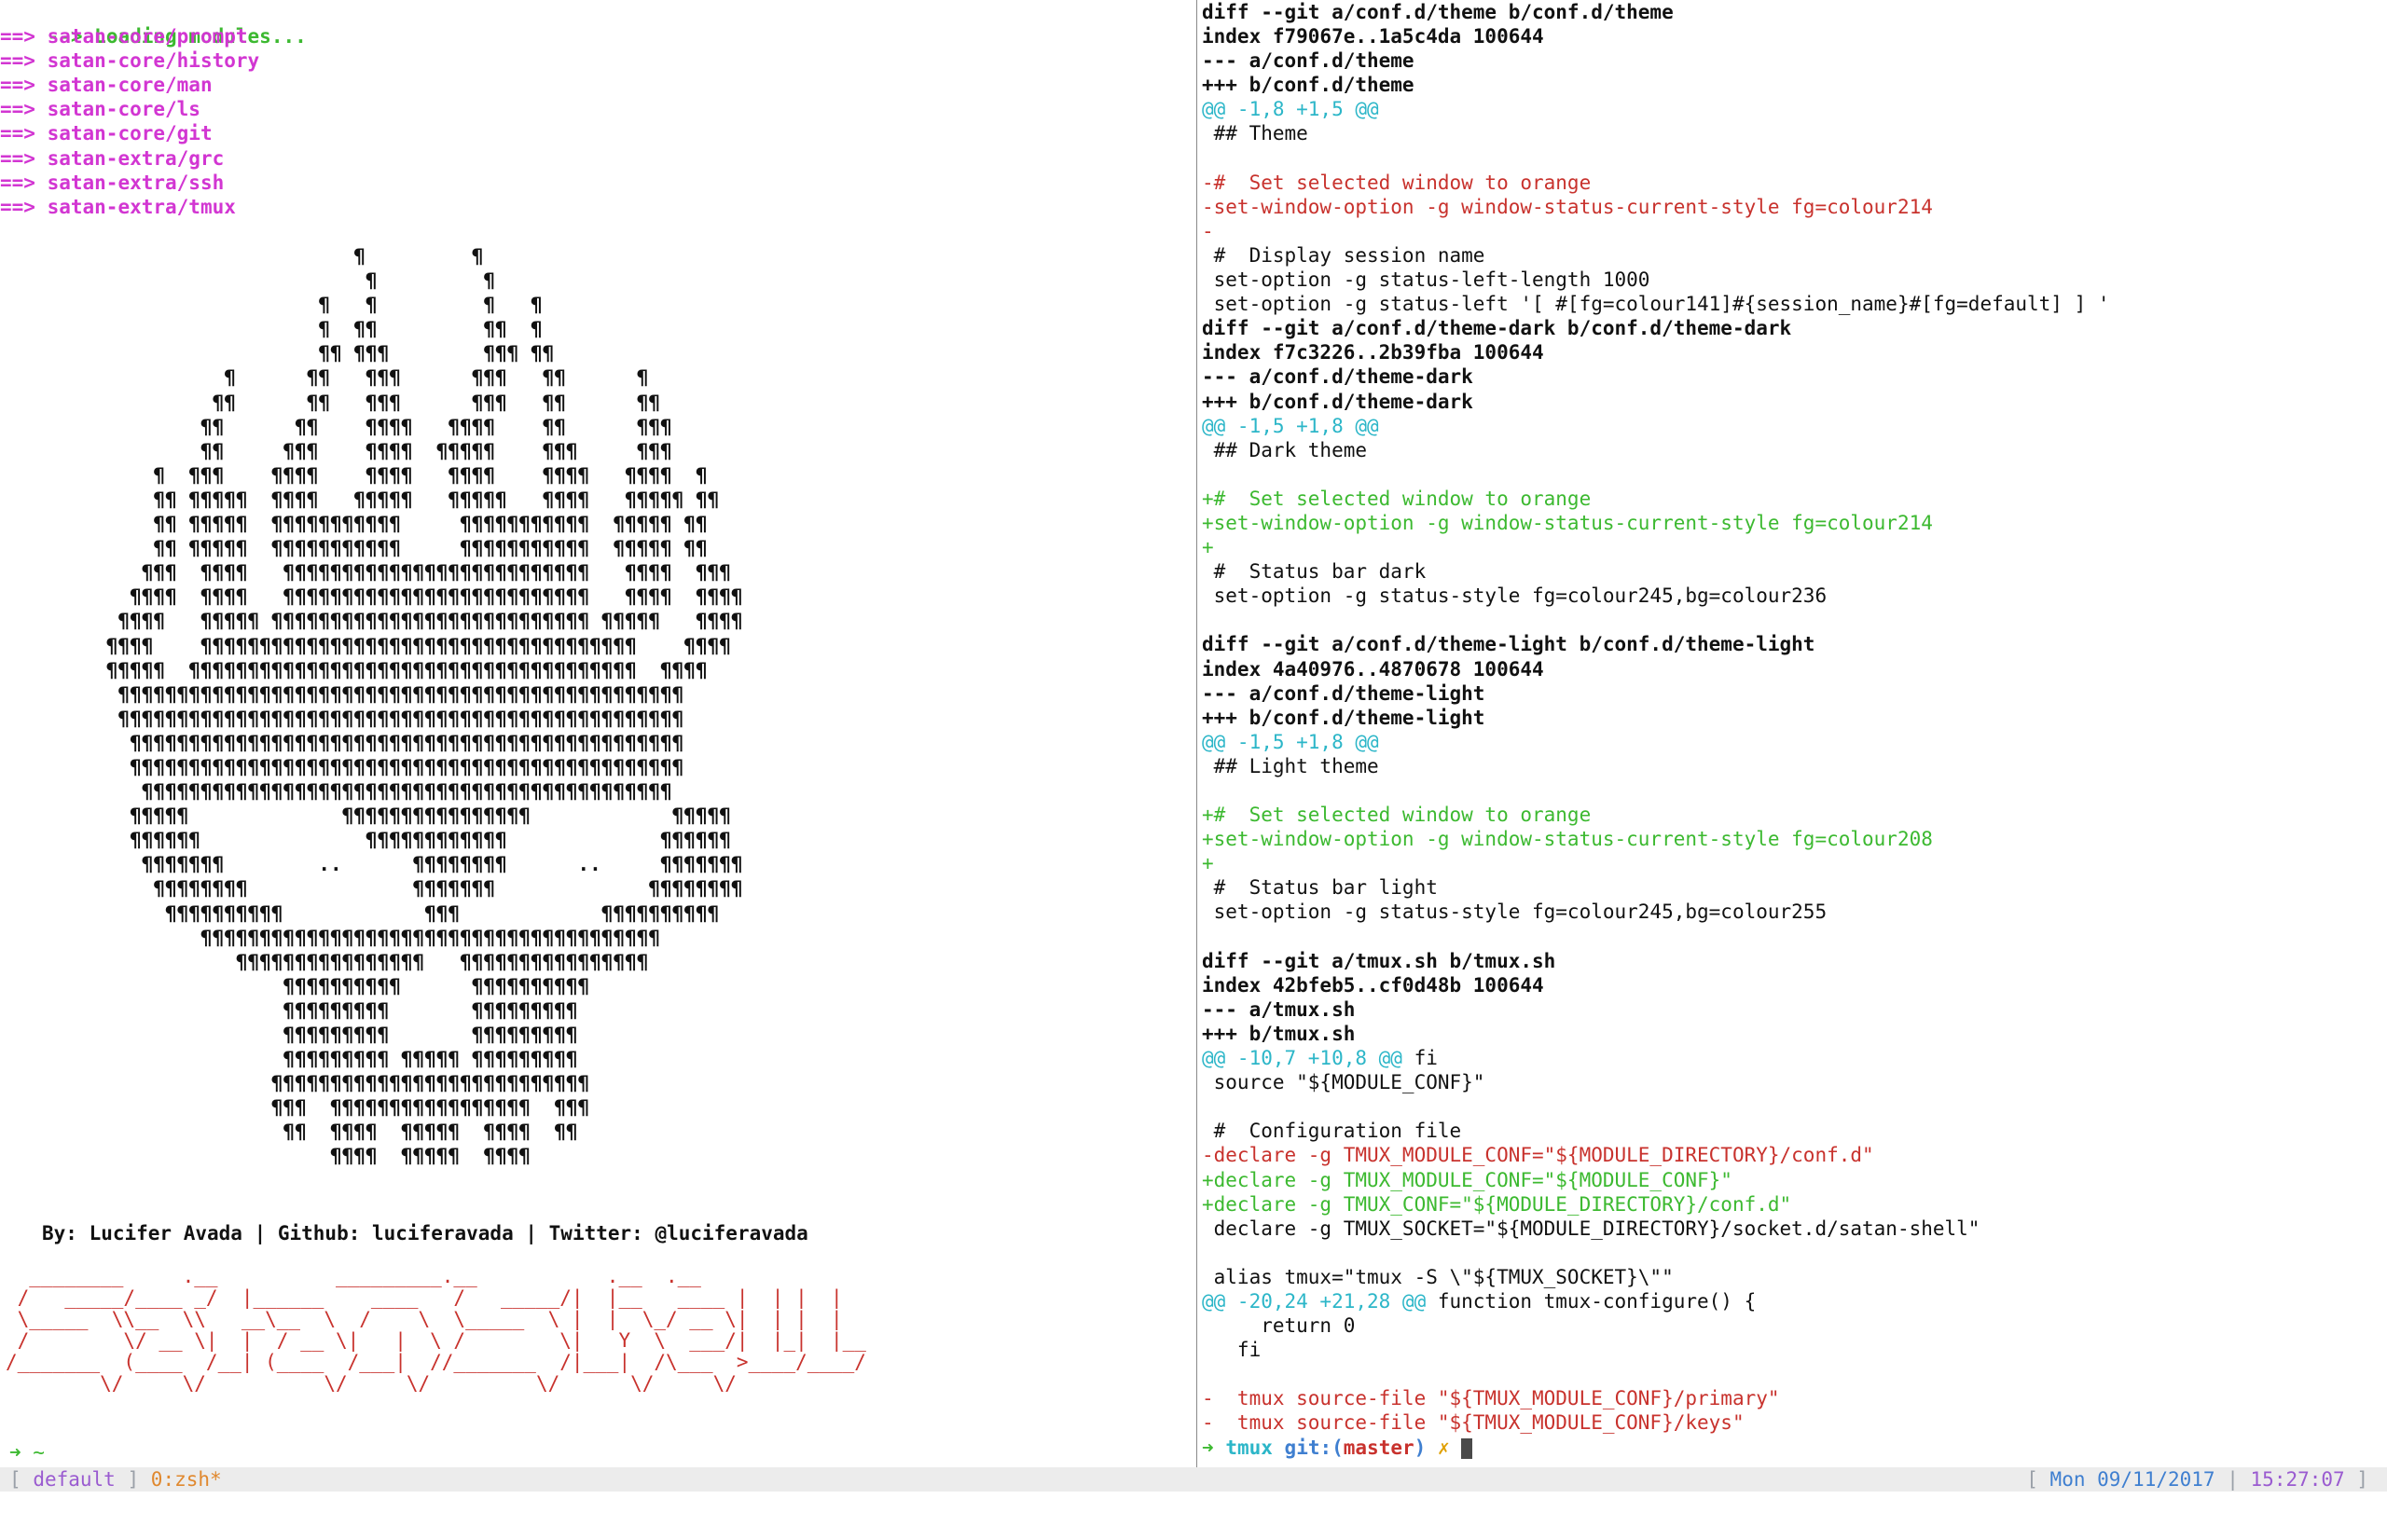 The height and width of the screenshot is (1540, 2387). Describe the element at coordinates (1438, 1276) in the screenshot. I see `diff-line-text: alias tmux="tmux -S \"${TMUX_SOCKET}\""` at that location.